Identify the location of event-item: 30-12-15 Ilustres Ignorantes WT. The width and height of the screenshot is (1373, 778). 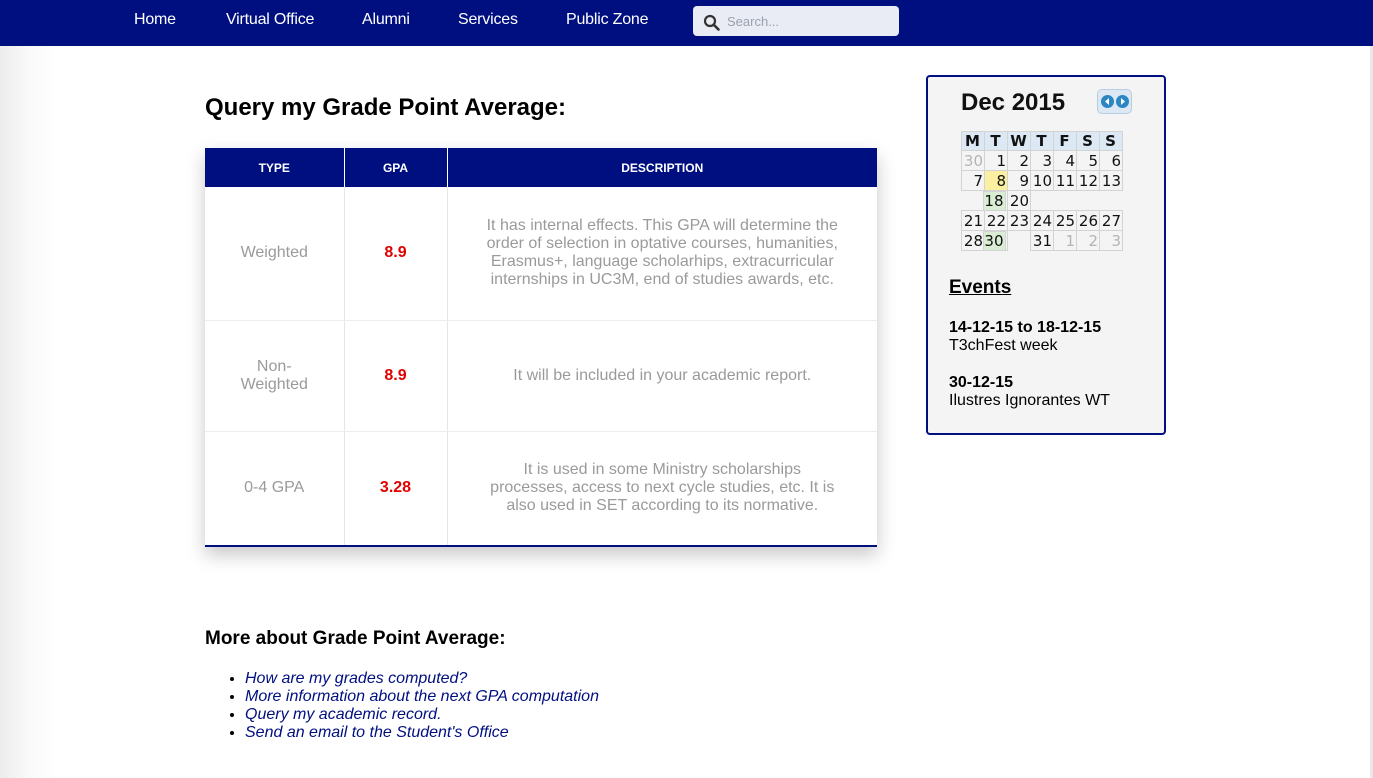
(1029, 392).